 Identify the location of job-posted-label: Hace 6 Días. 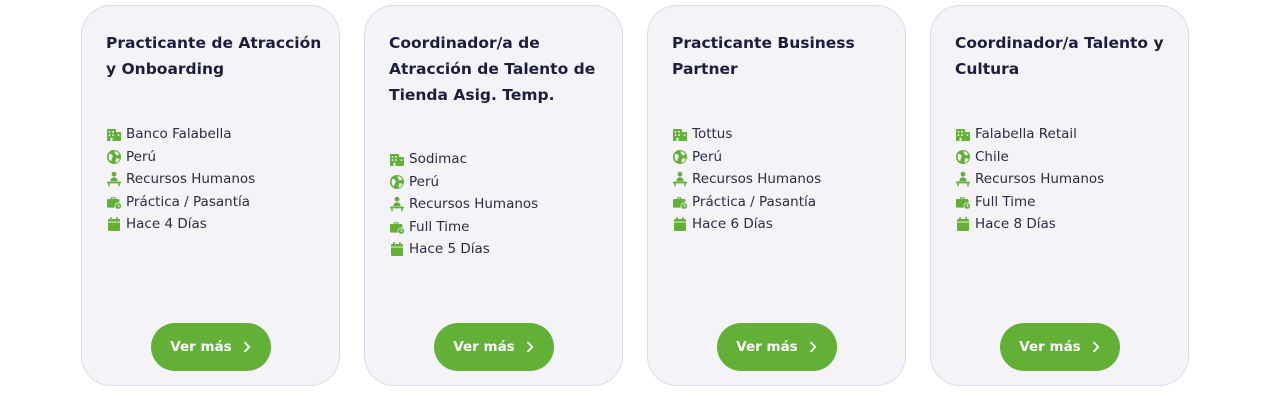
(732, 224).